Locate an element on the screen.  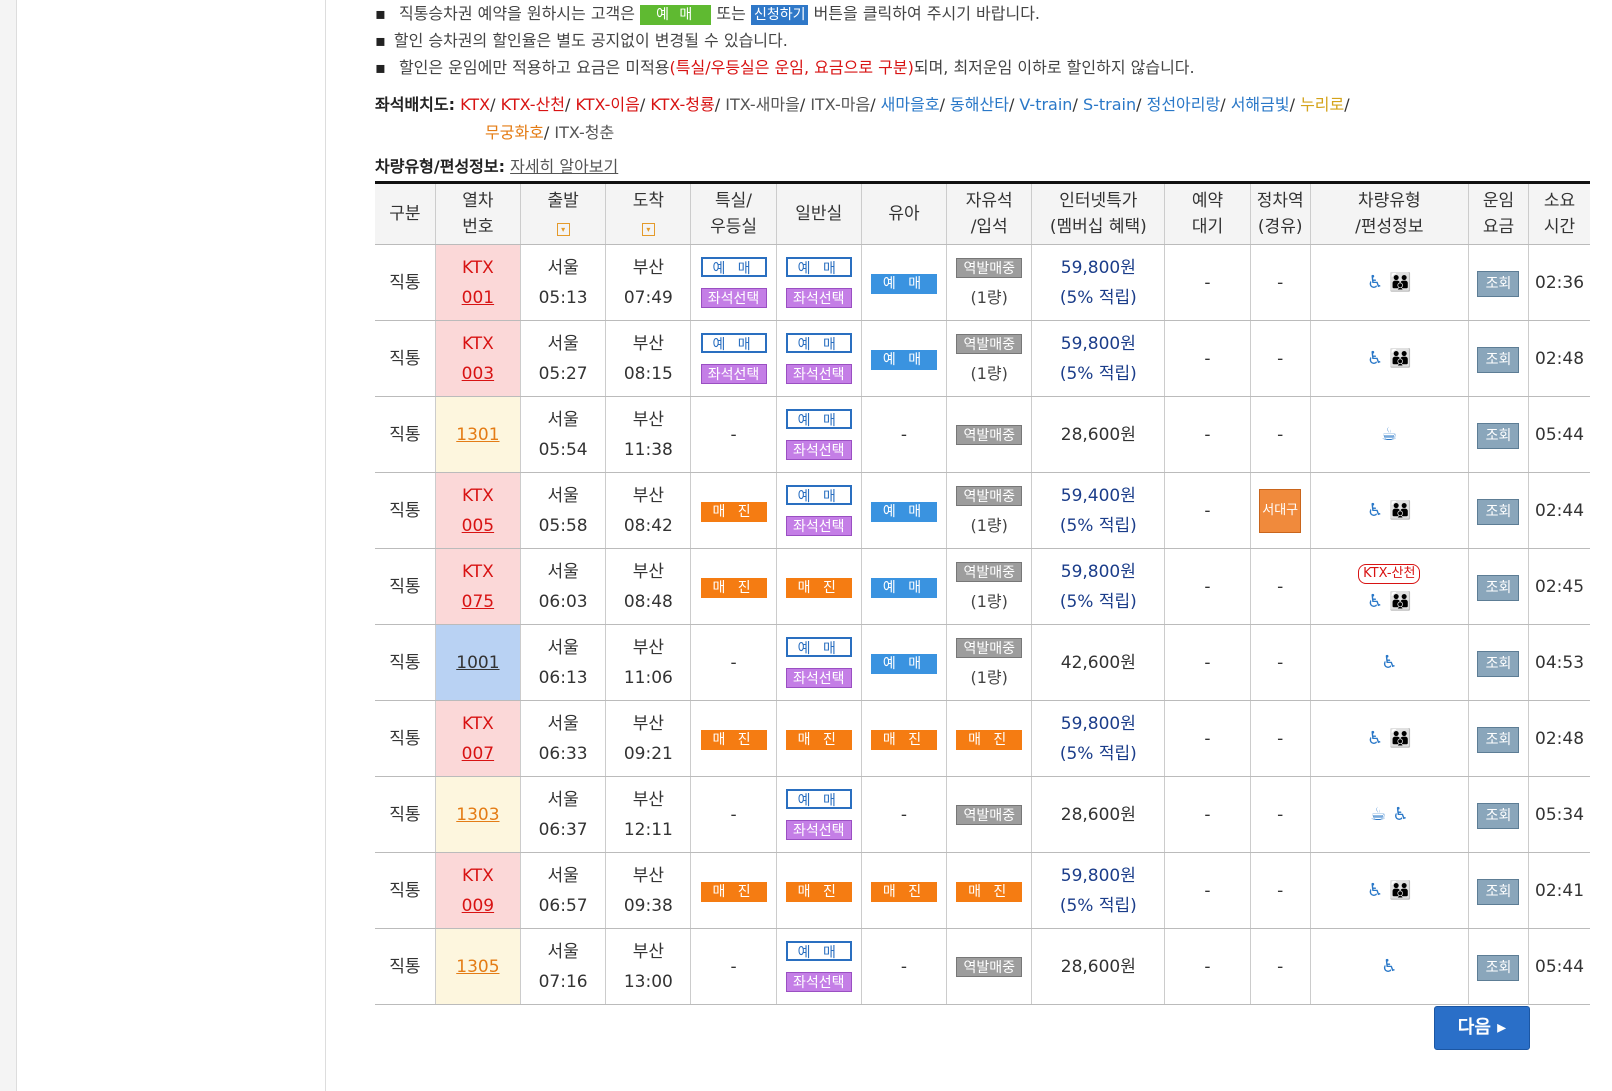
family-seat-icon: 👪 is located at coordinates (1400, 601).